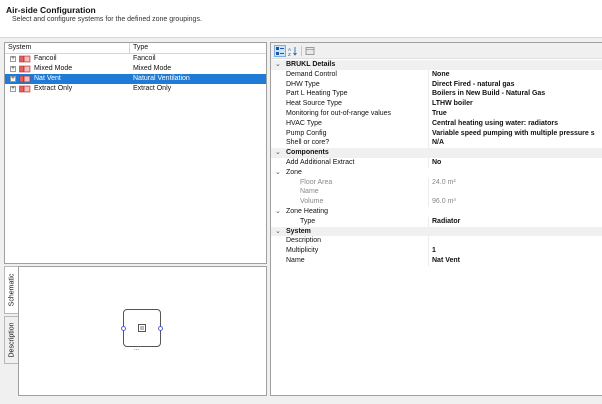 The width and height of the screenshot is (602, 404). Describe the element at coordinates (53, 68) in the screenshot. I see `tree-item-name: Mixed Mode` at that location.